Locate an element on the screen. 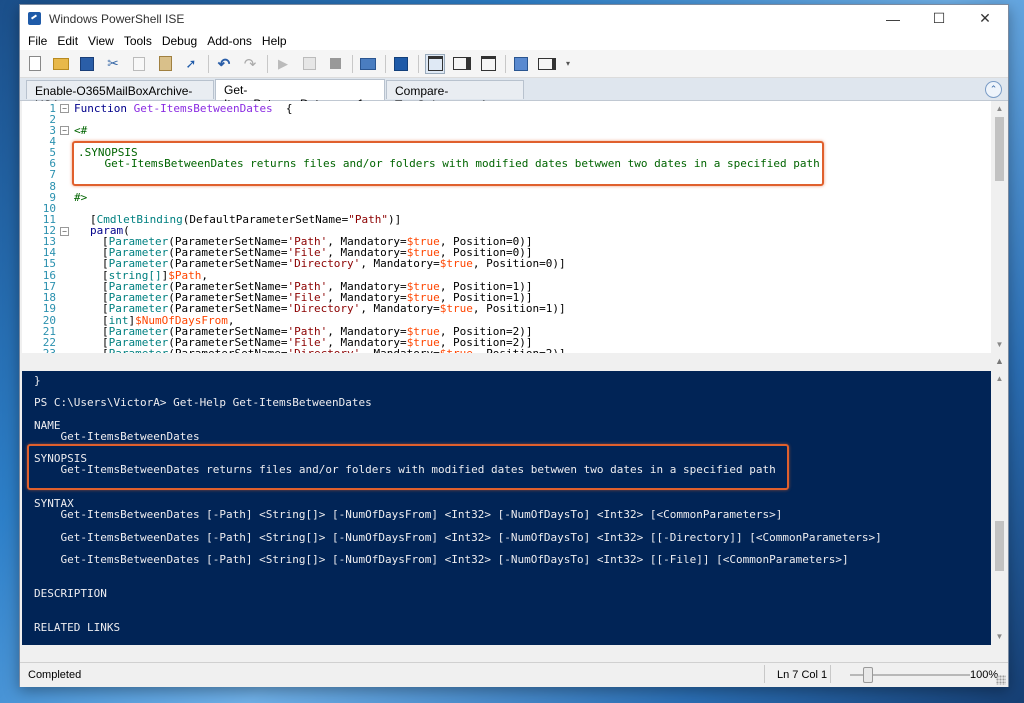 The height and width of the screenshot is (703, 1024). console-line: Get-ItemsBetweenDates is located at coordinates (117, 436).